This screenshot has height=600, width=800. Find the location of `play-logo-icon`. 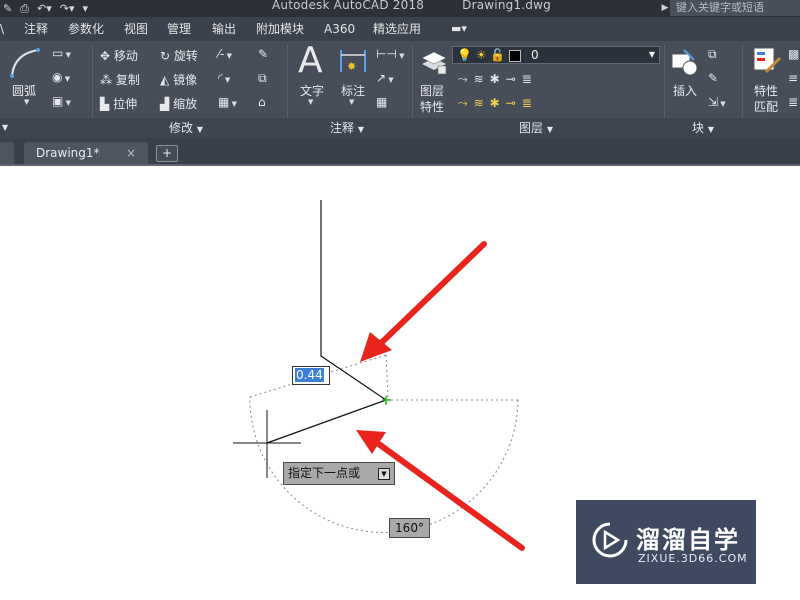

play-logo-icon is located at coordinates (610, 540).